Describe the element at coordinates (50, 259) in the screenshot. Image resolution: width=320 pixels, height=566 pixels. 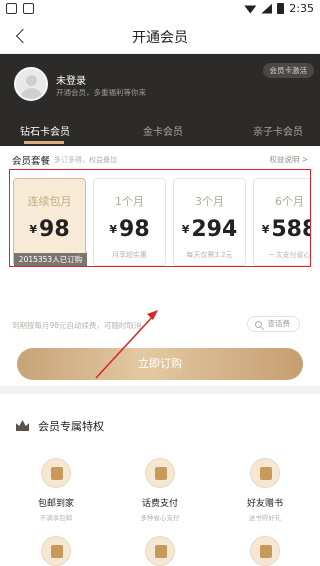
I see `ordered-count-badge: 2015353人已订购` at that location.